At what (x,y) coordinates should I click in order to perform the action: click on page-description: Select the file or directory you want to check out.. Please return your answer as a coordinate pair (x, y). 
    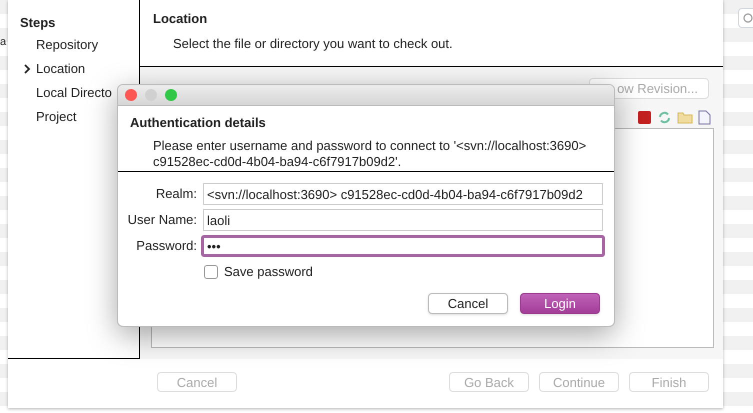
    Looking at the image, I should click on (313, 43).